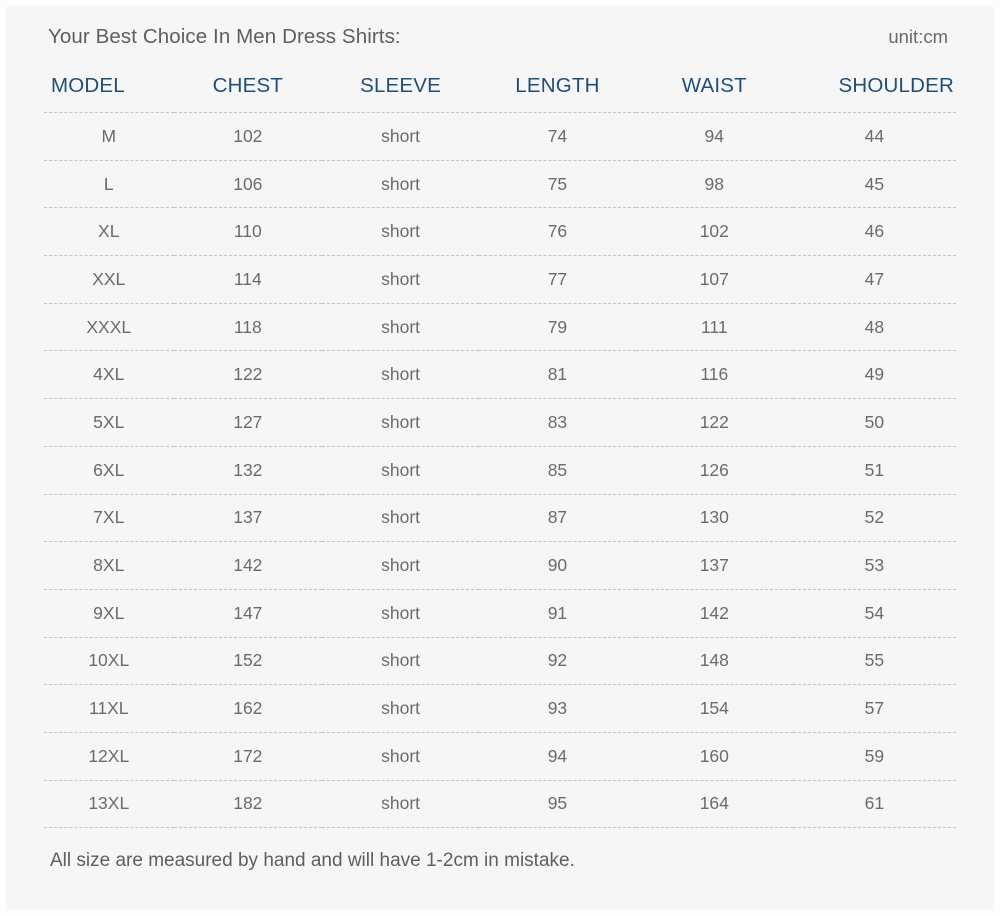 This screenshot has width=1000, height=916. I want to click on table-cell: 8XL, so click(109, 565).